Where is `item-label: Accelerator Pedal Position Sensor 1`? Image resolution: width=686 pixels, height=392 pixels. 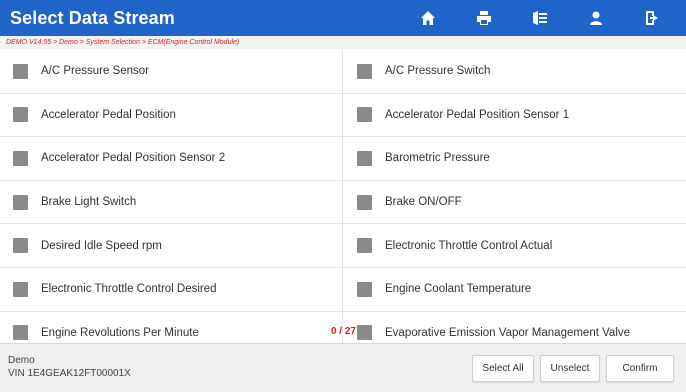 item-label: Accelerator Pedal Position Sensor 1 is located at coordinates (477, 114).